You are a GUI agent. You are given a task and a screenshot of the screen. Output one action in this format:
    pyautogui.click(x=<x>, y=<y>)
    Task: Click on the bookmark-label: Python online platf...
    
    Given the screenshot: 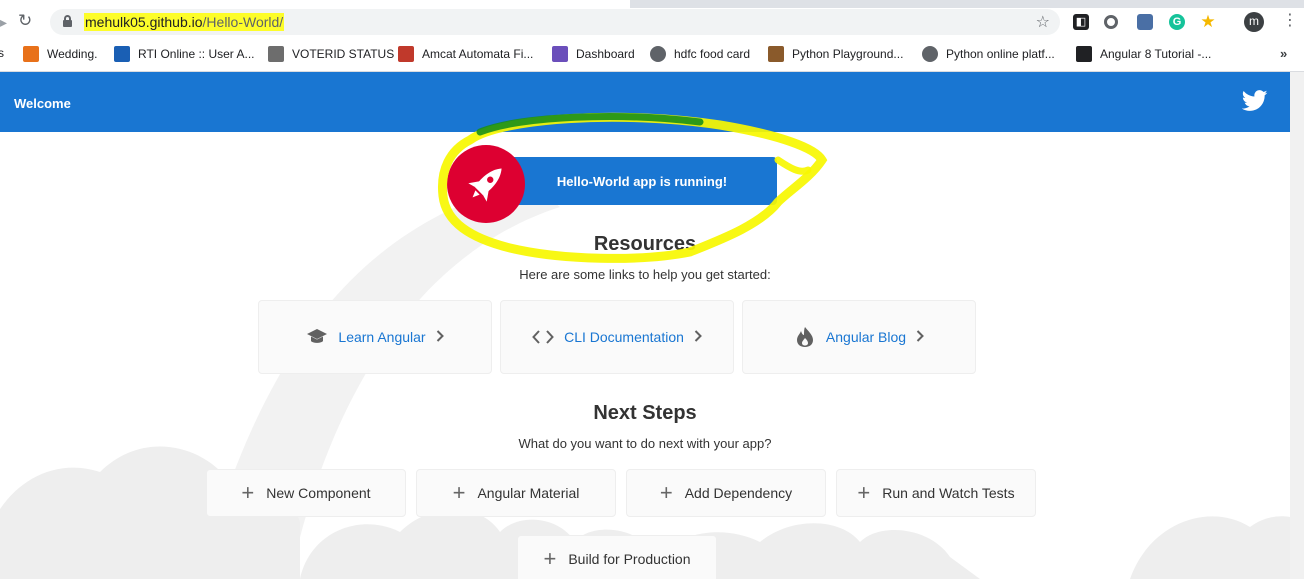 What is the action you would take?
    pyautogui.click(x=1000, y=54)
    